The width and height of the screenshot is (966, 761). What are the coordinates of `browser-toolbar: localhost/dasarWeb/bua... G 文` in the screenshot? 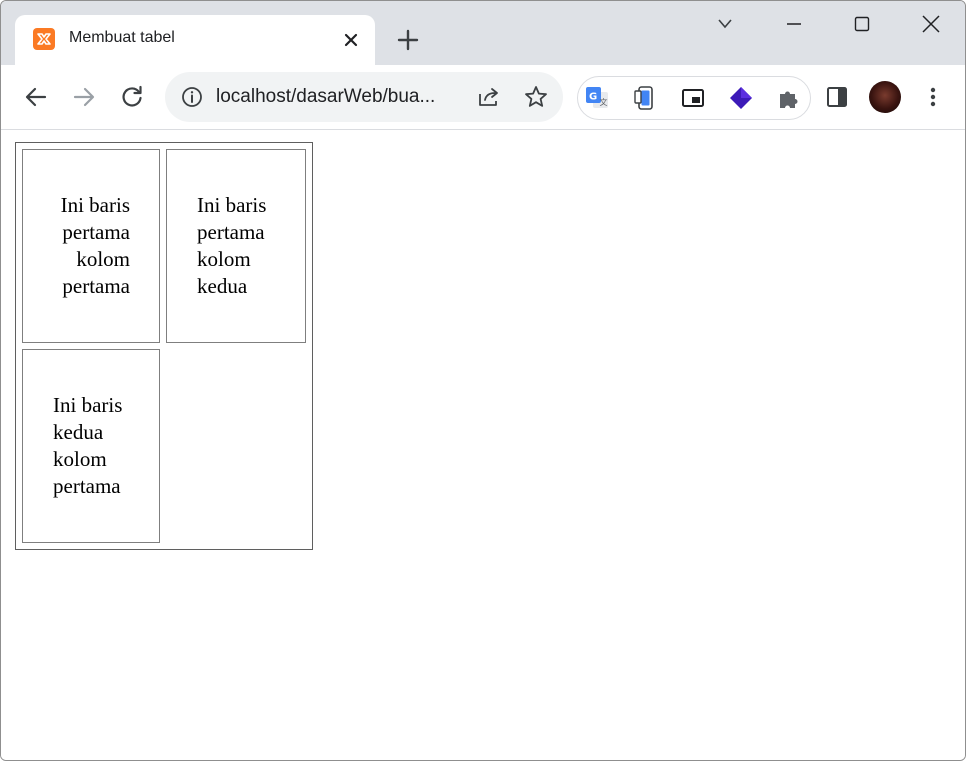 It's located at (483, 97).